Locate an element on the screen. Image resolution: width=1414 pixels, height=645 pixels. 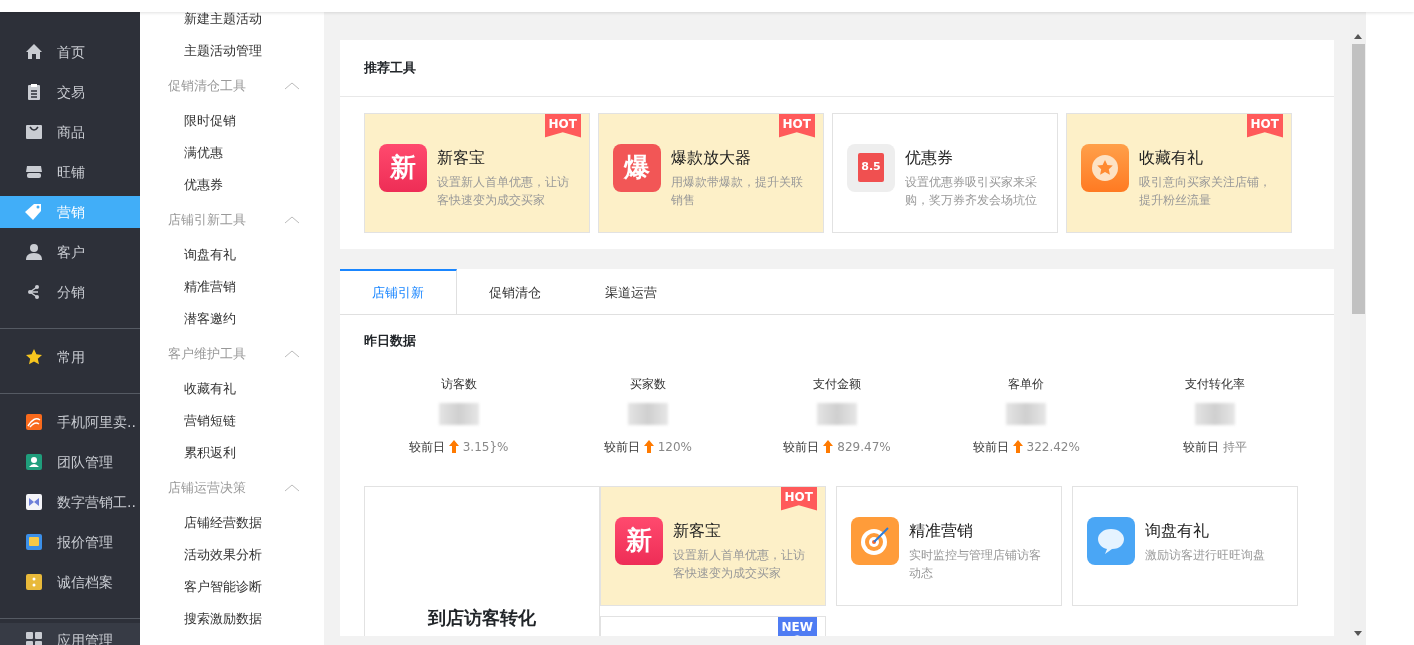
submenu-item: 客户智能诊断 is located at coordinates (231, 587).